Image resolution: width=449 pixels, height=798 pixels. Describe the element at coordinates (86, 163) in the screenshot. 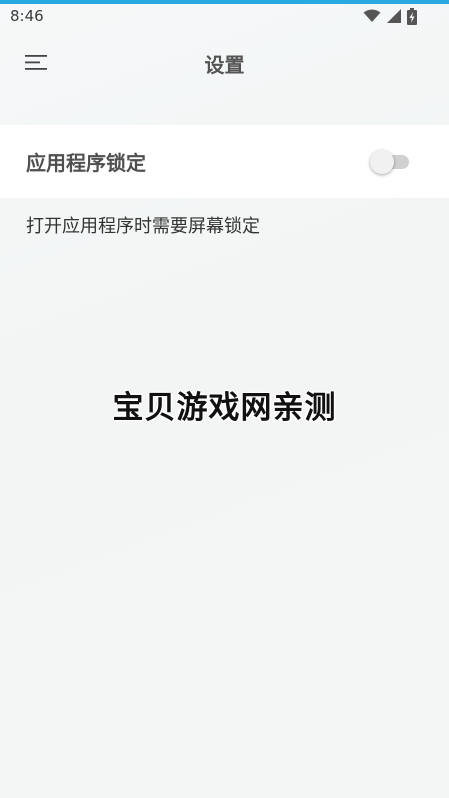

I see `app-lock-label: 应用程序锁定` at that location.